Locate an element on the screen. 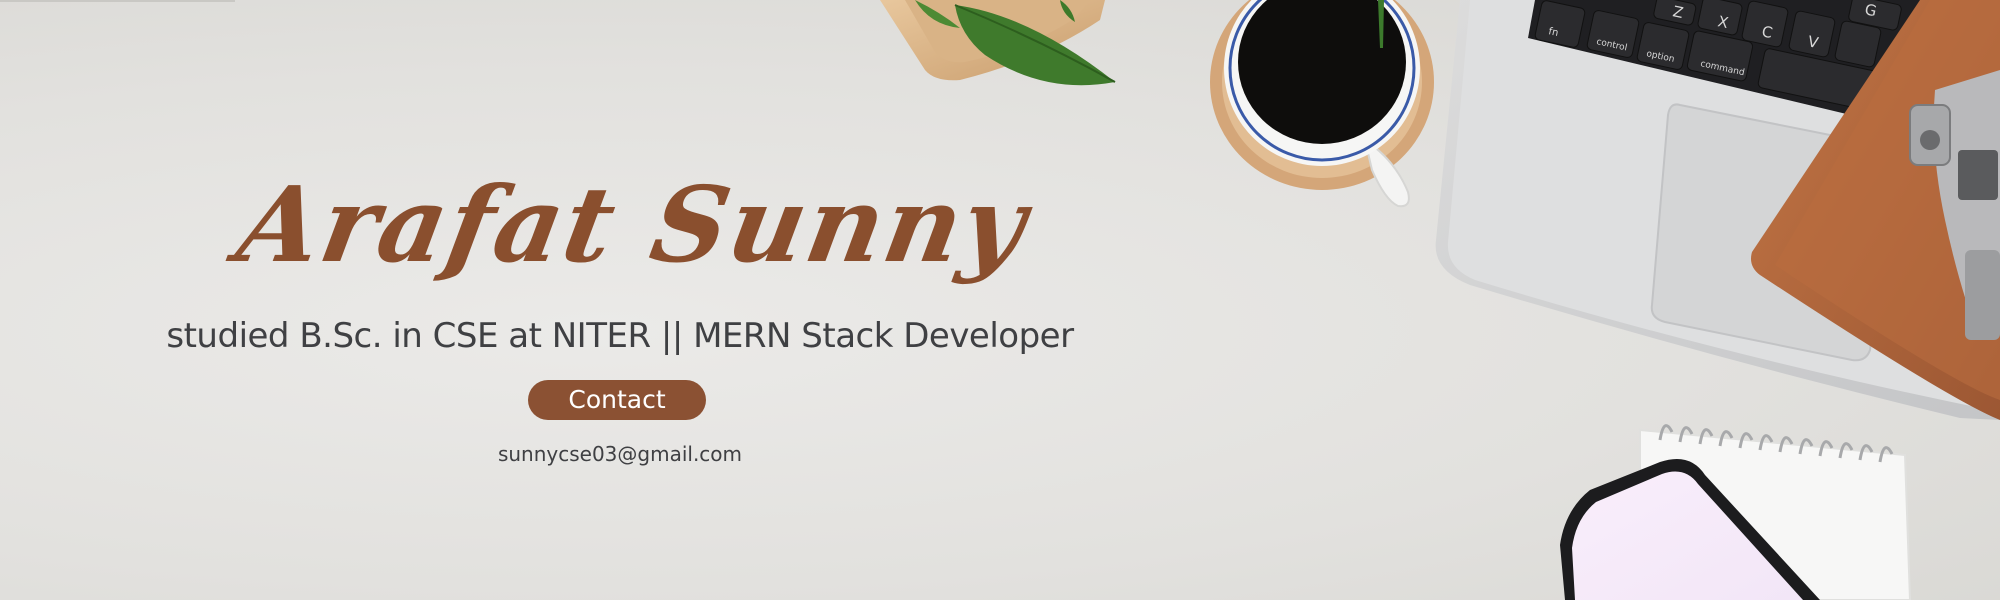 The height and width of the screenshot is (600, 2000). coffee-cup-icon is located at coordinates (1322, 104).